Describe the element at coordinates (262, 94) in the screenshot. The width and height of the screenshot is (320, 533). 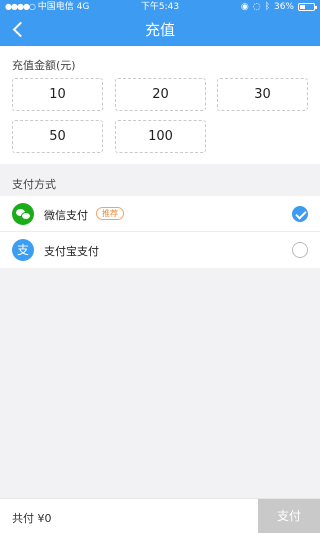
I see `amount-option-30: 30` at that location.